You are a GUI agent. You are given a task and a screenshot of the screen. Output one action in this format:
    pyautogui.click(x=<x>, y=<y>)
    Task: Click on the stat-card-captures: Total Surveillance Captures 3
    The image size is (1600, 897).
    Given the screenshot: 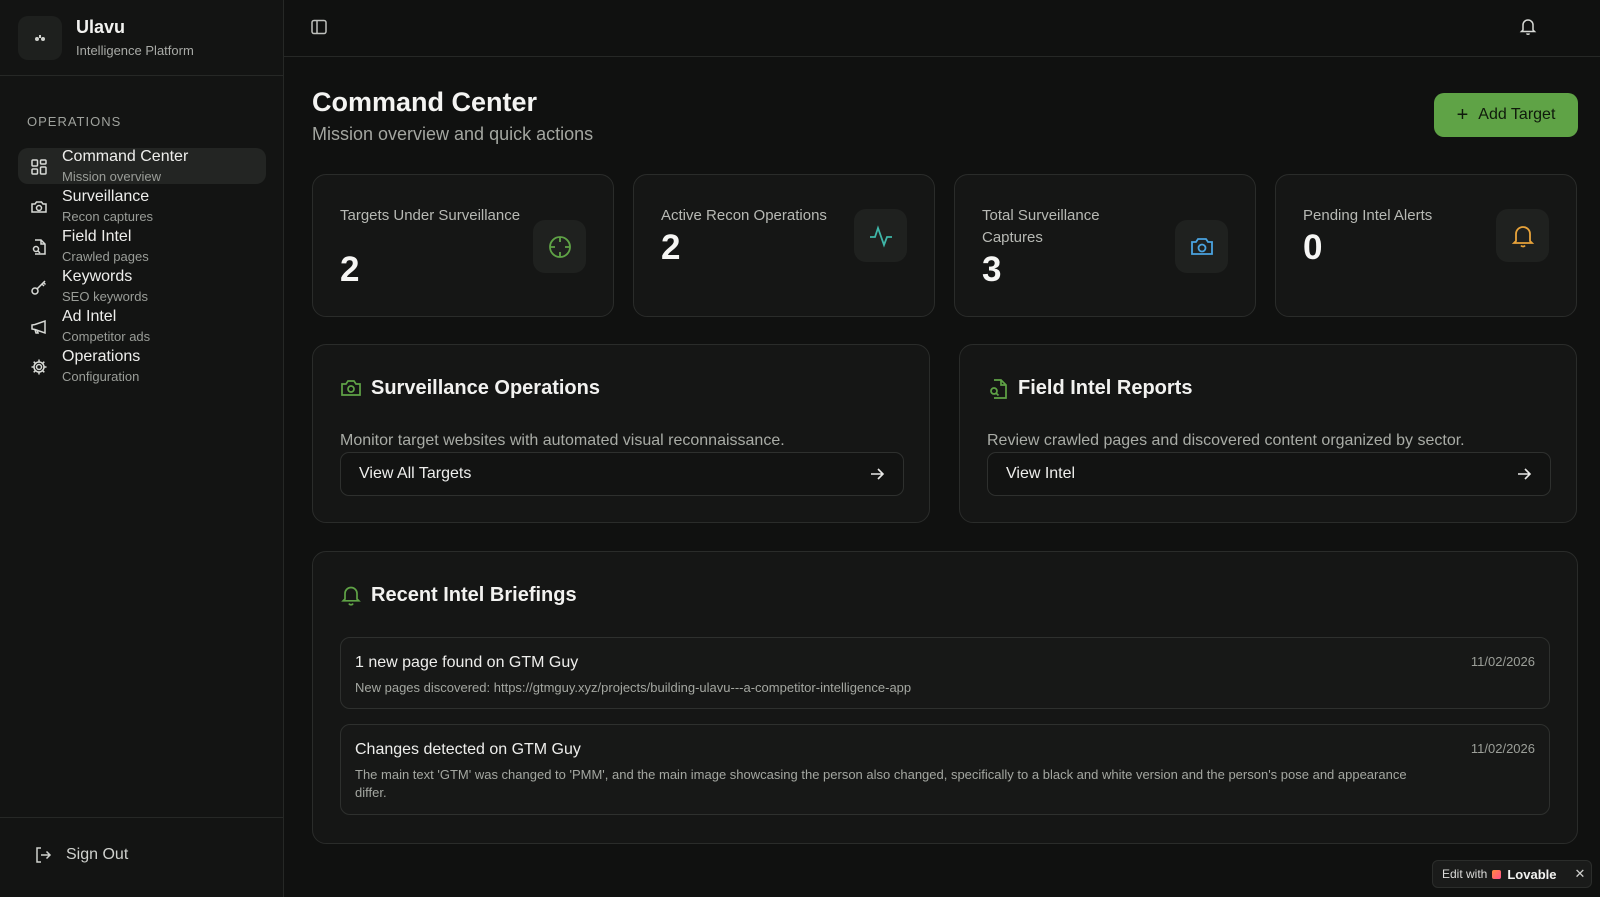 What is the action you would take?
    pyautogui.click(x=1105, y=245)
    